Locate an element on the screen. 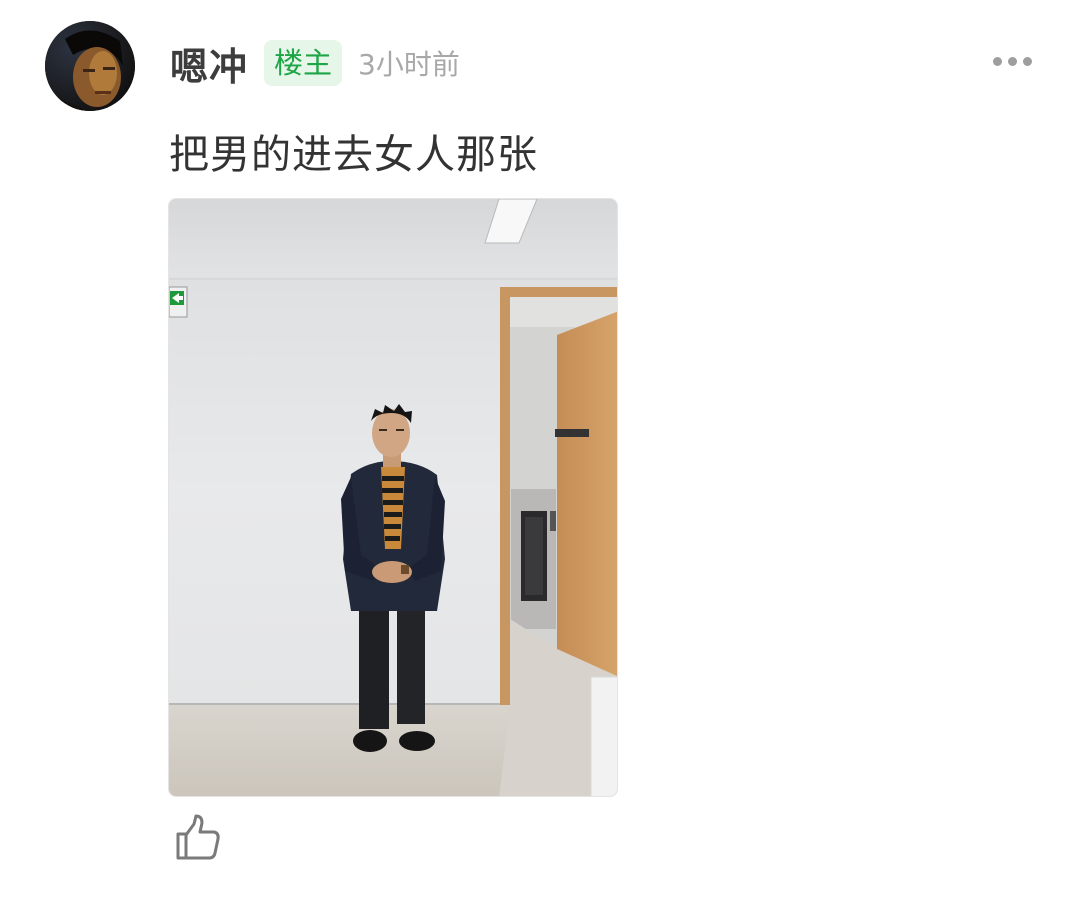 Image resolution: width=1080 pixels, height=921 pixels. post-time: 3小时前 is located at coordinates (409, 64).